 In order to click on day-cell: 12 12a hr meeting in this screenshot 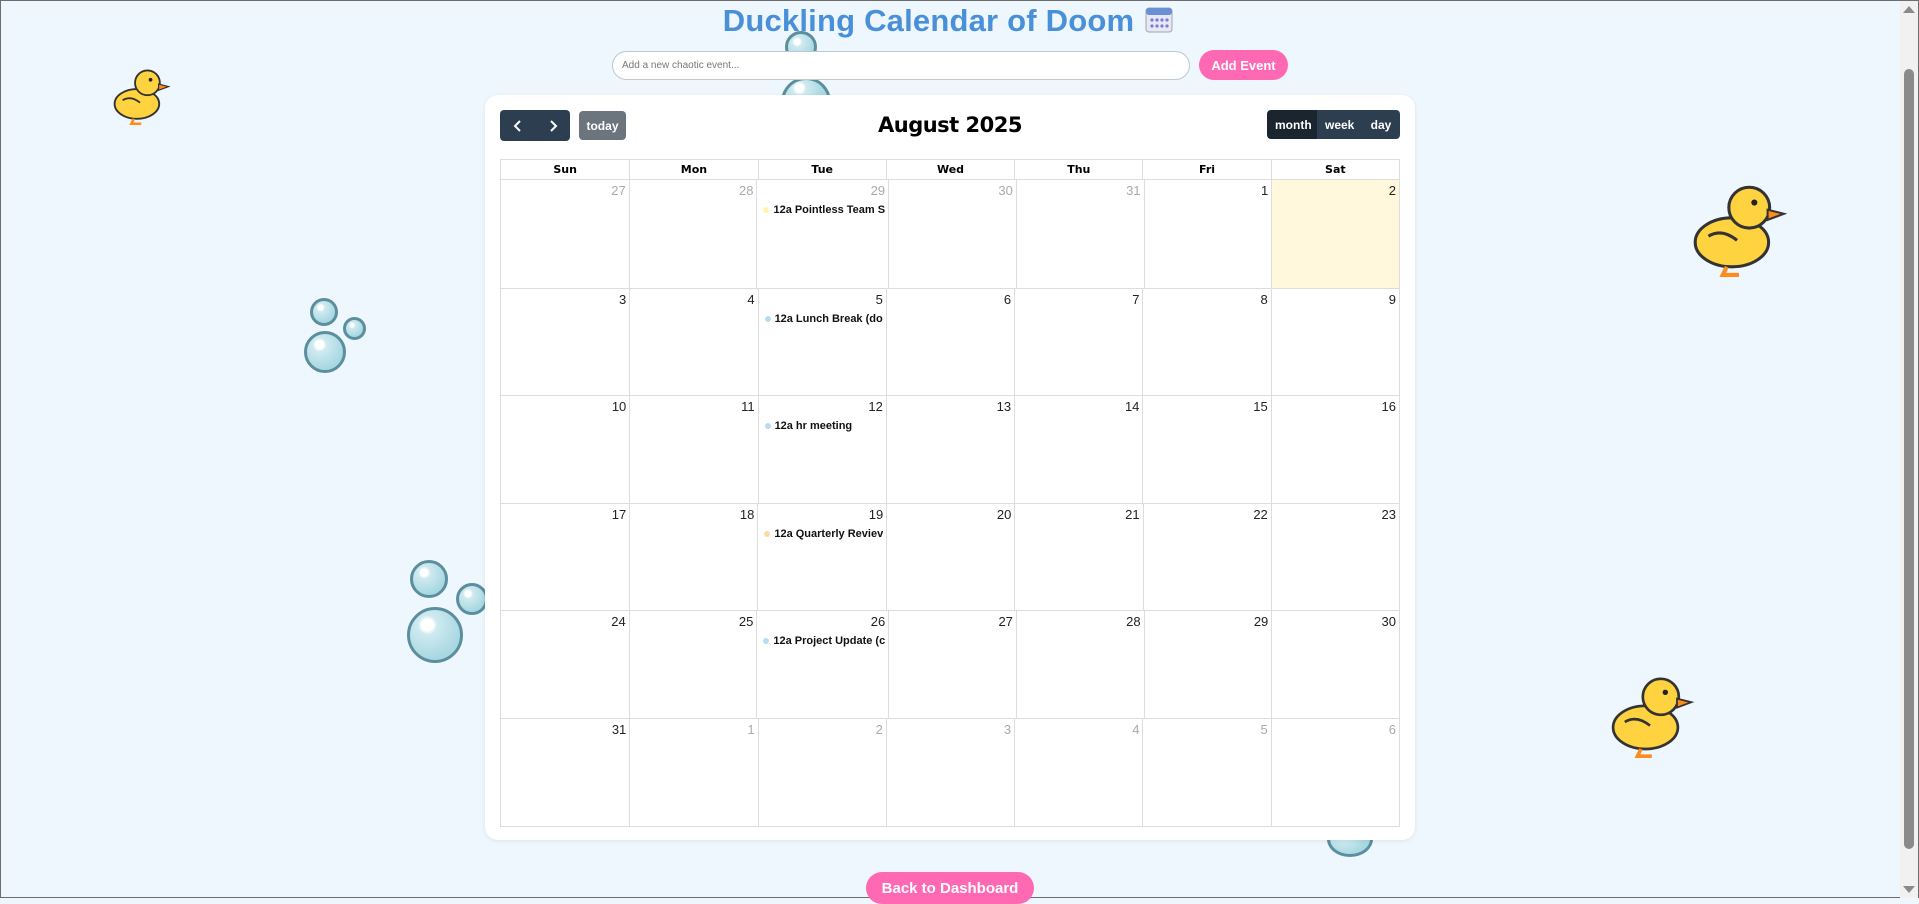, I will do `click(821, 449)`.